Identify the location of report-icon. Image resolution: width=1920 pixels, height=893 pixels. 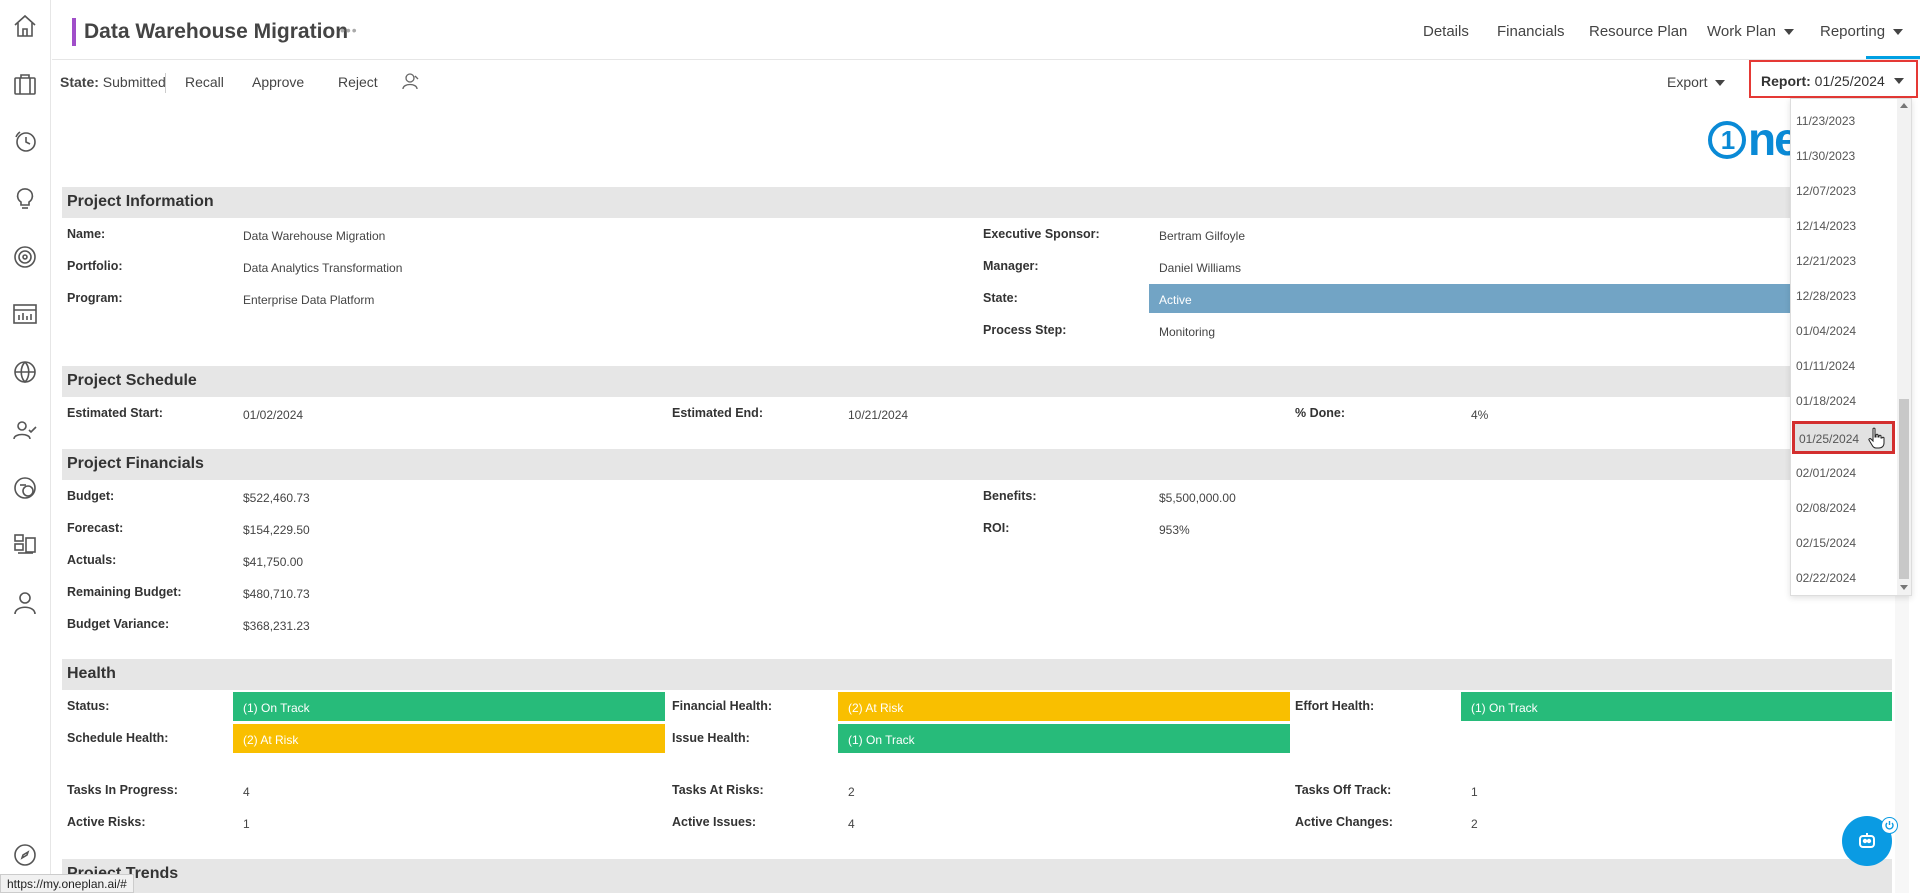
(25, 488).